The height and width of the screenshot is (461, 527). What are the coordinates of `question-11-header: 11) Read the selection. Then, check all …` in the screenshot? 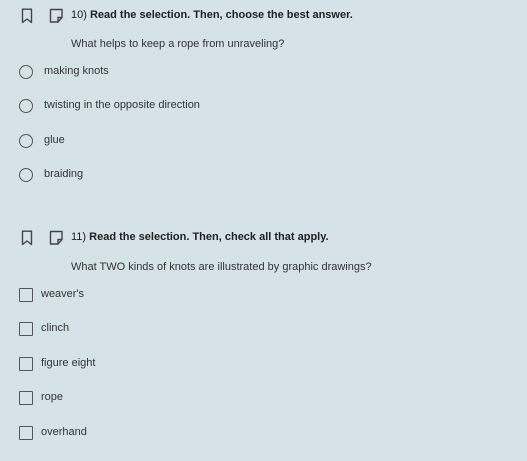 It's located at (263, 240).